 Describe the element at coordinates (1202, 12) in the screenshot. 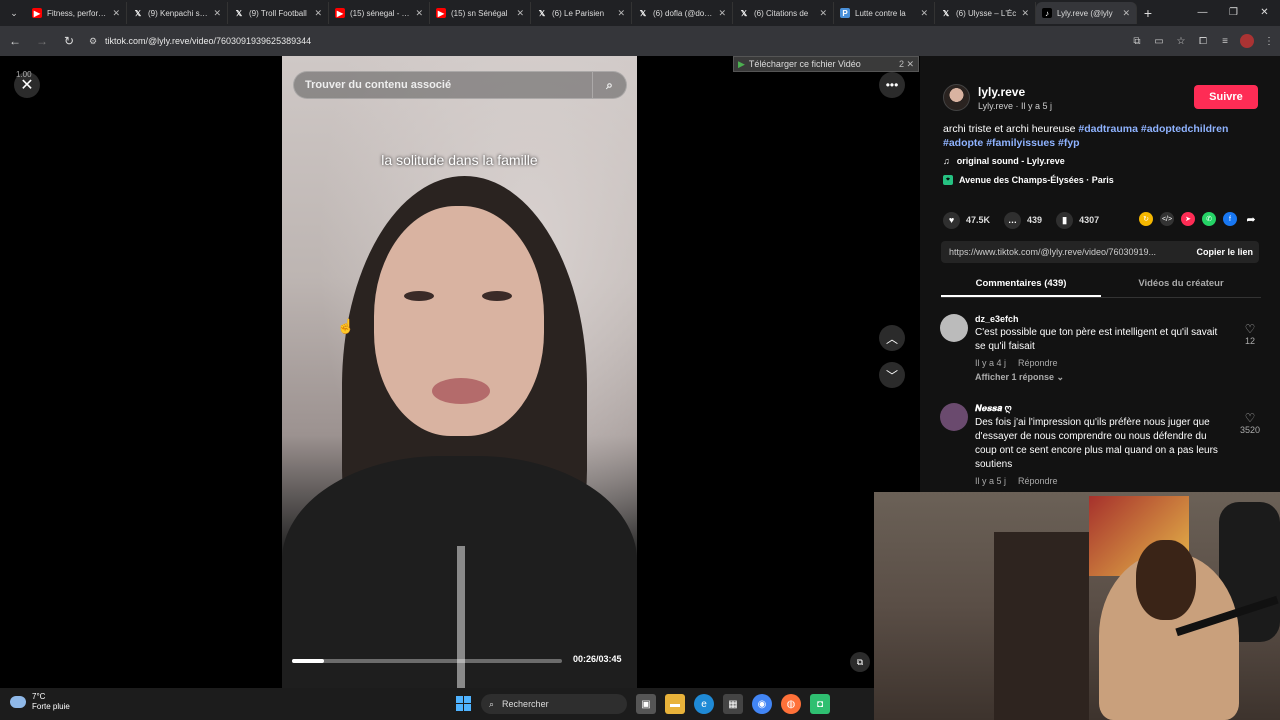

I see `minimize-icon: —` at that location.